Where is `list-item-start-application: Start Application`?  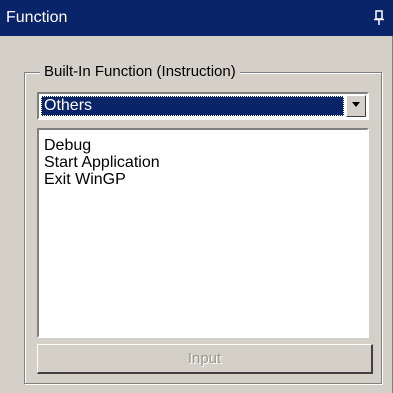
list-item-start-application: Start Application is located at coordinates (205, 162).